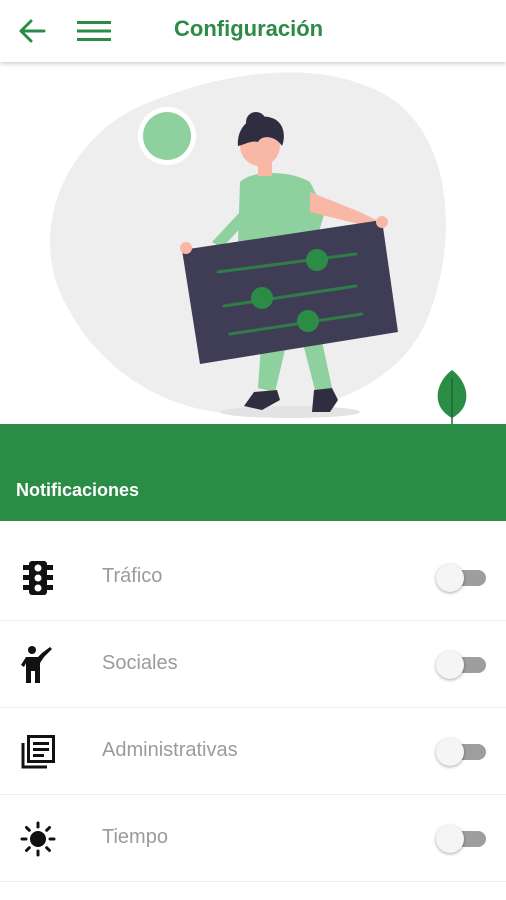  I want to click on hamburger-menu-icon, so click(94, 31).